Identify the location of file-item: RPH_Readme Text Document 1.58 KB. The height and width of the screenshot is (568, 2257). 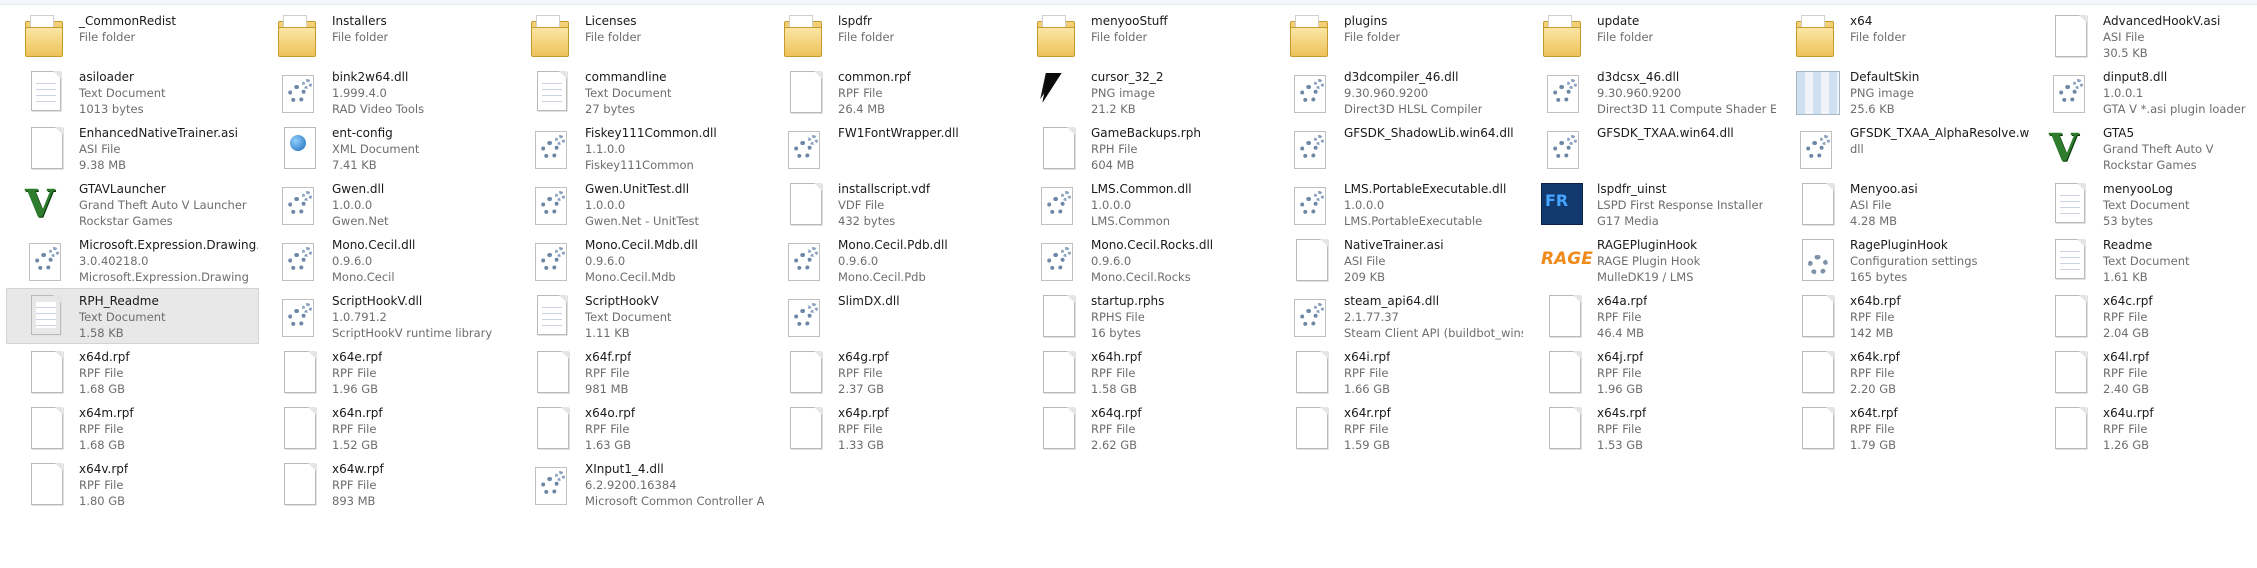
(132, 316).